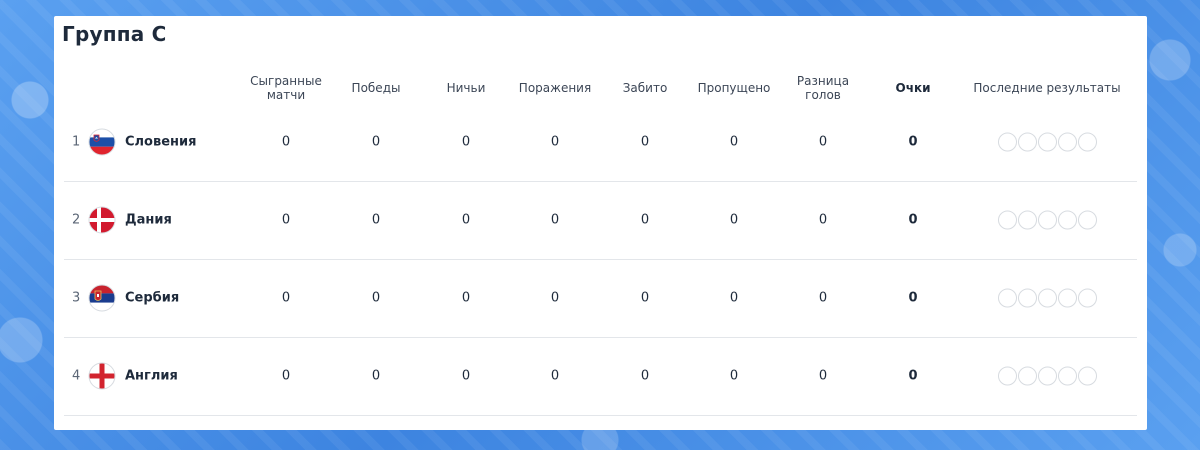 Image resolution: width=1200 pixels, height=450 pixels. Describe the element at coordinates (148, 220) in the screenshot. I see `team-name: Дания` at that location.